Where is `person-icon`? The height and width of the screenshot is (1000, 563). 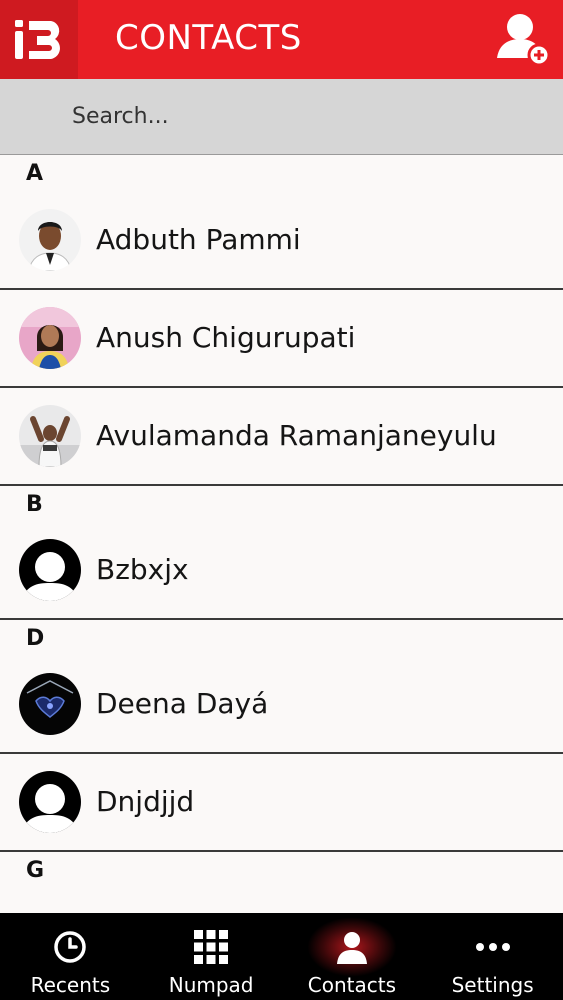
person-icon is located at coordinates (351, 948).